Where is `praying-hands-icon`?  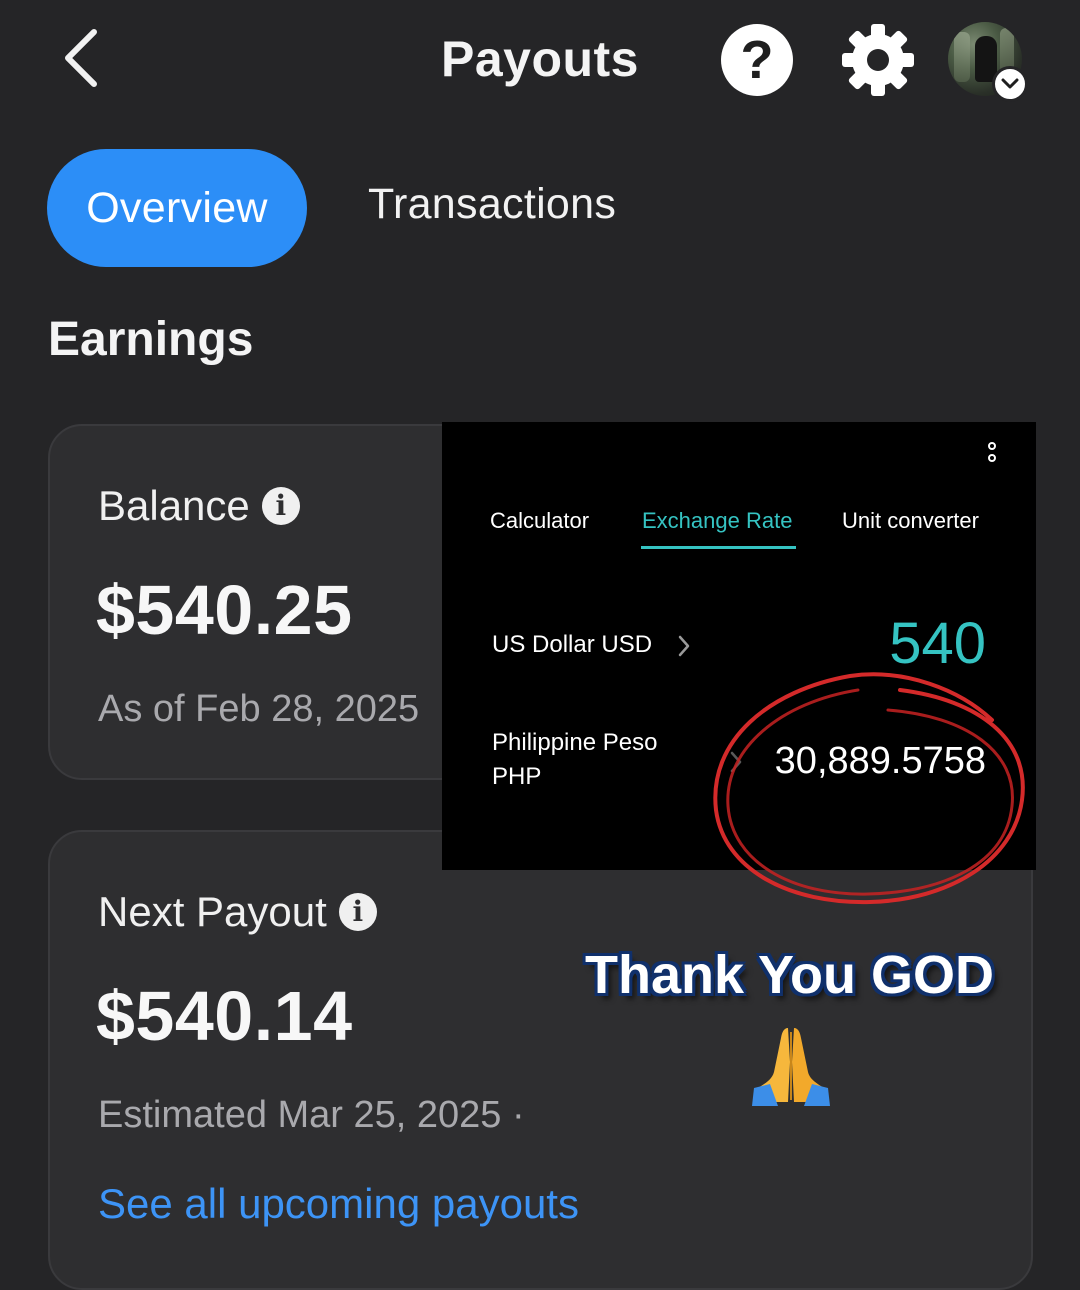 praying-hands-icon is located at coordinates (791, 1067).